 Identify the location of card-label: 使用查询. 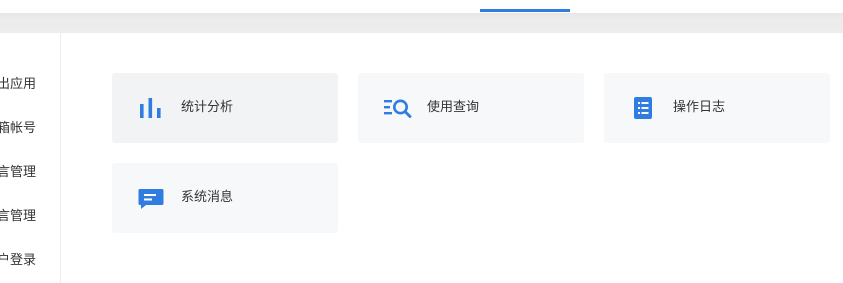
(453, 107).